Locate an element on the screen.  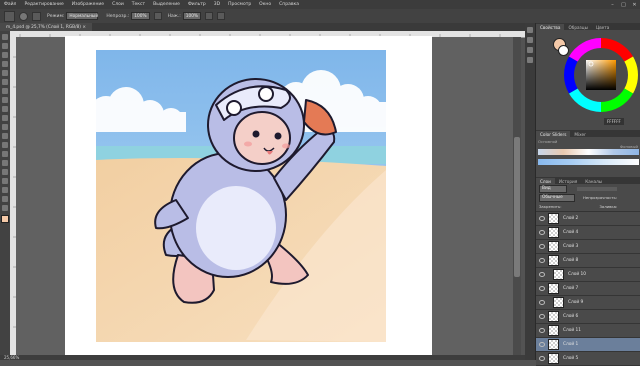
tab-history: История is located at coordinates (568, 181).